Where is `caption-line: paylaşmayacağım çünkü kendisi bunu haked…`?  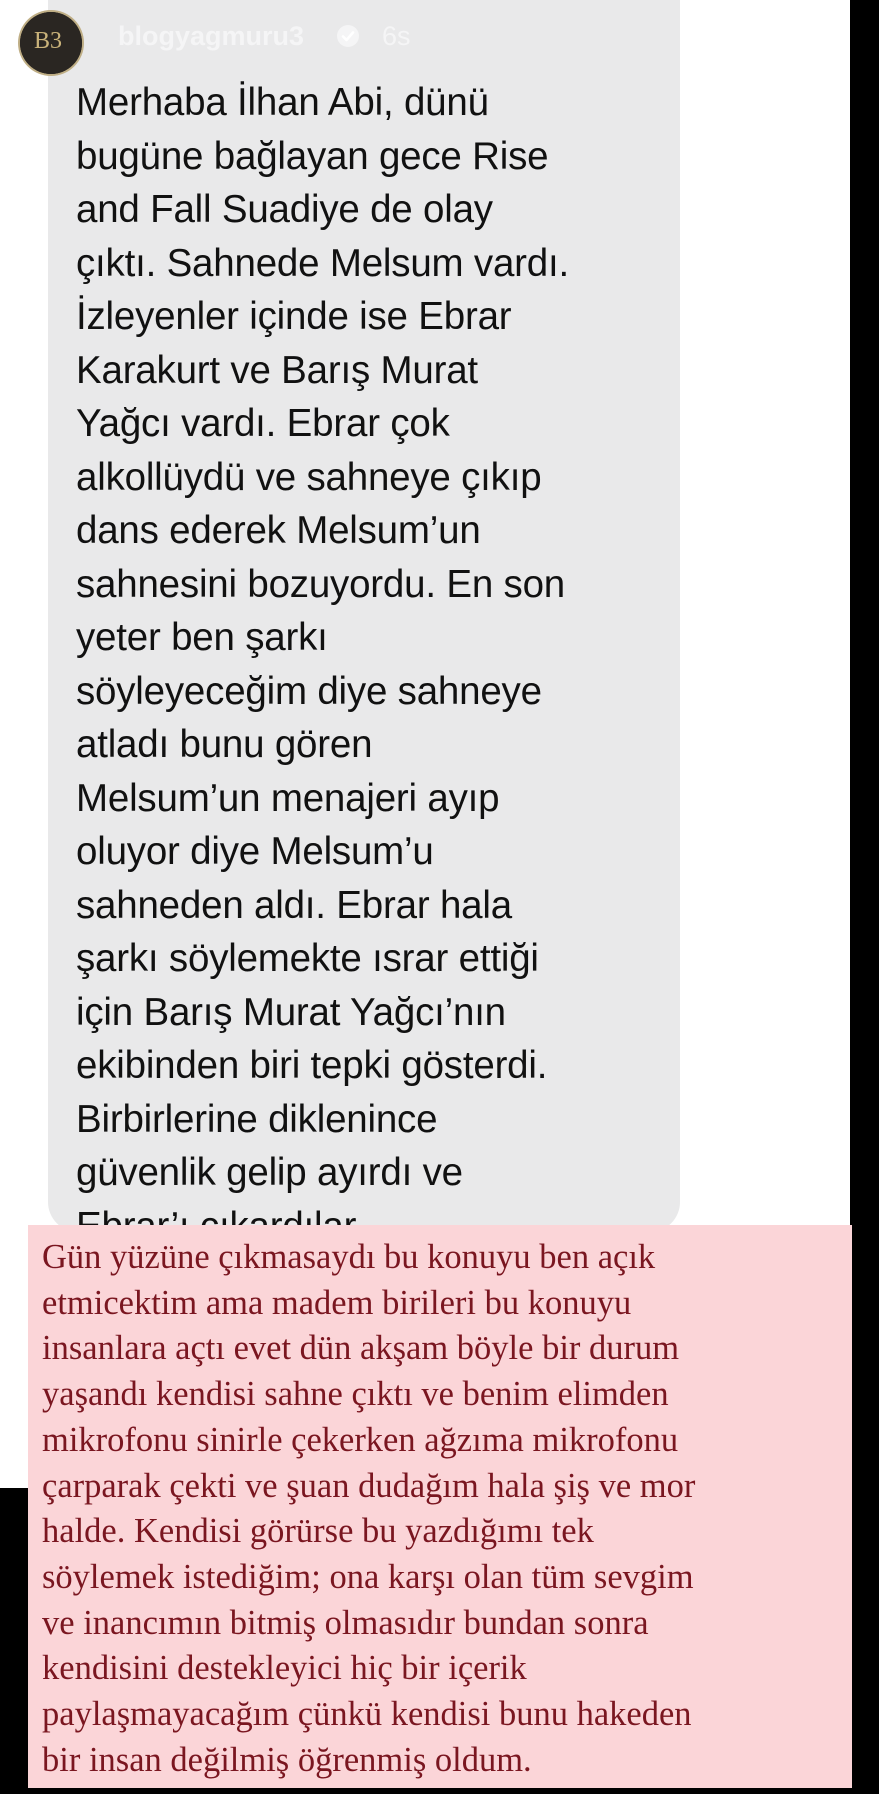 caption-line: paylaşmayacağım çünkü kendisi bunu haked… is located at coordinates (367, 1714).